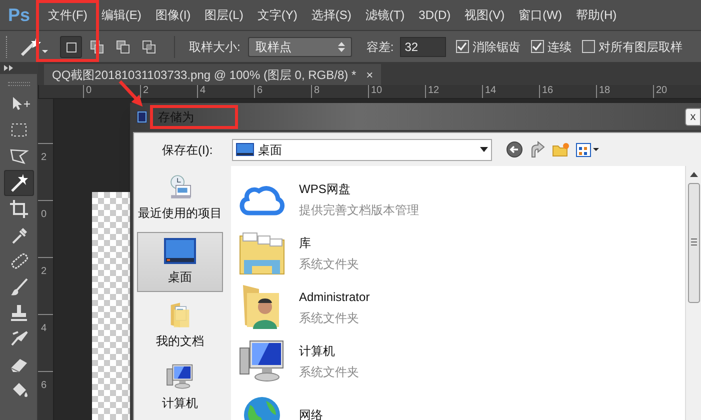 The height and width of the screenshot is (420, 701). Describe the element at coordinates (334, 297) in the screenshot. I see `file-name: Administrator` at that location.